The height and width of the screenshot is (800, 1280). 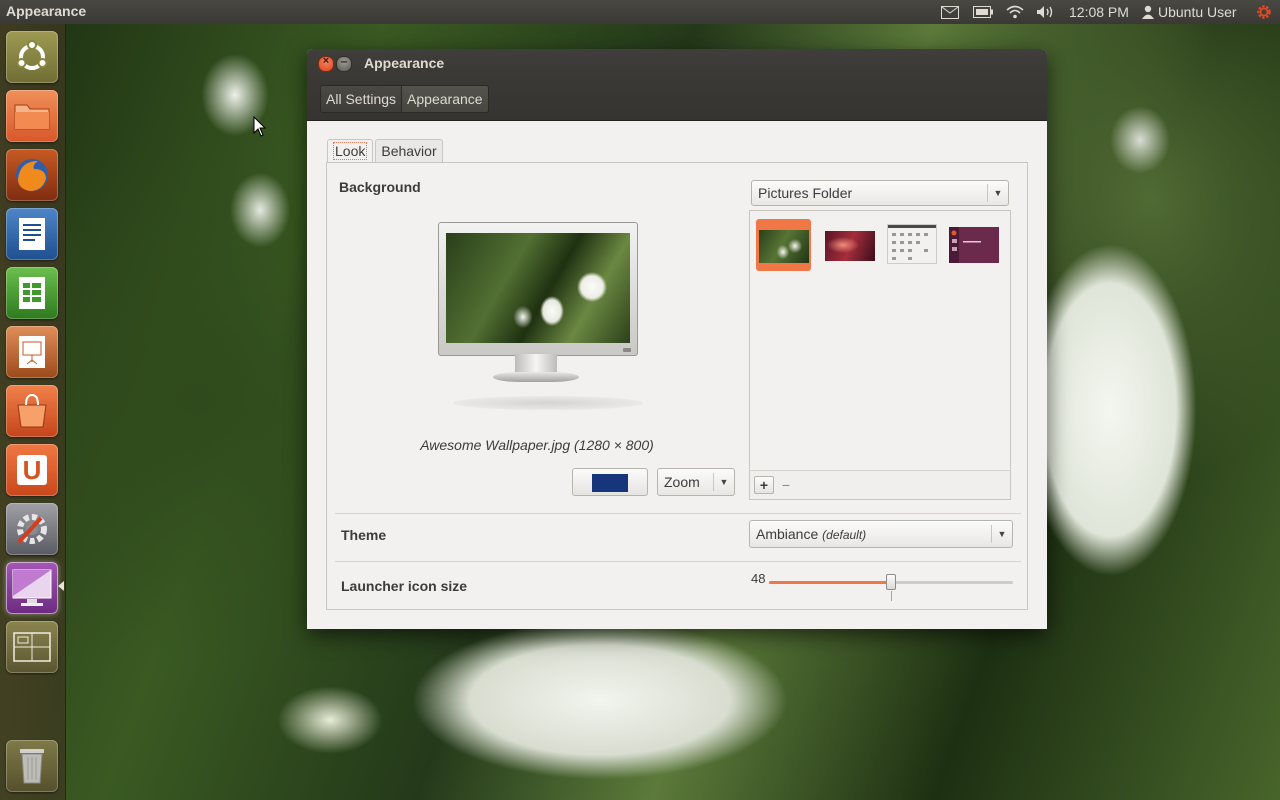 What do you see at coordinates (380, 187) in the screenshot?
I see `background-label: Background` at bounding box center [380, 187].